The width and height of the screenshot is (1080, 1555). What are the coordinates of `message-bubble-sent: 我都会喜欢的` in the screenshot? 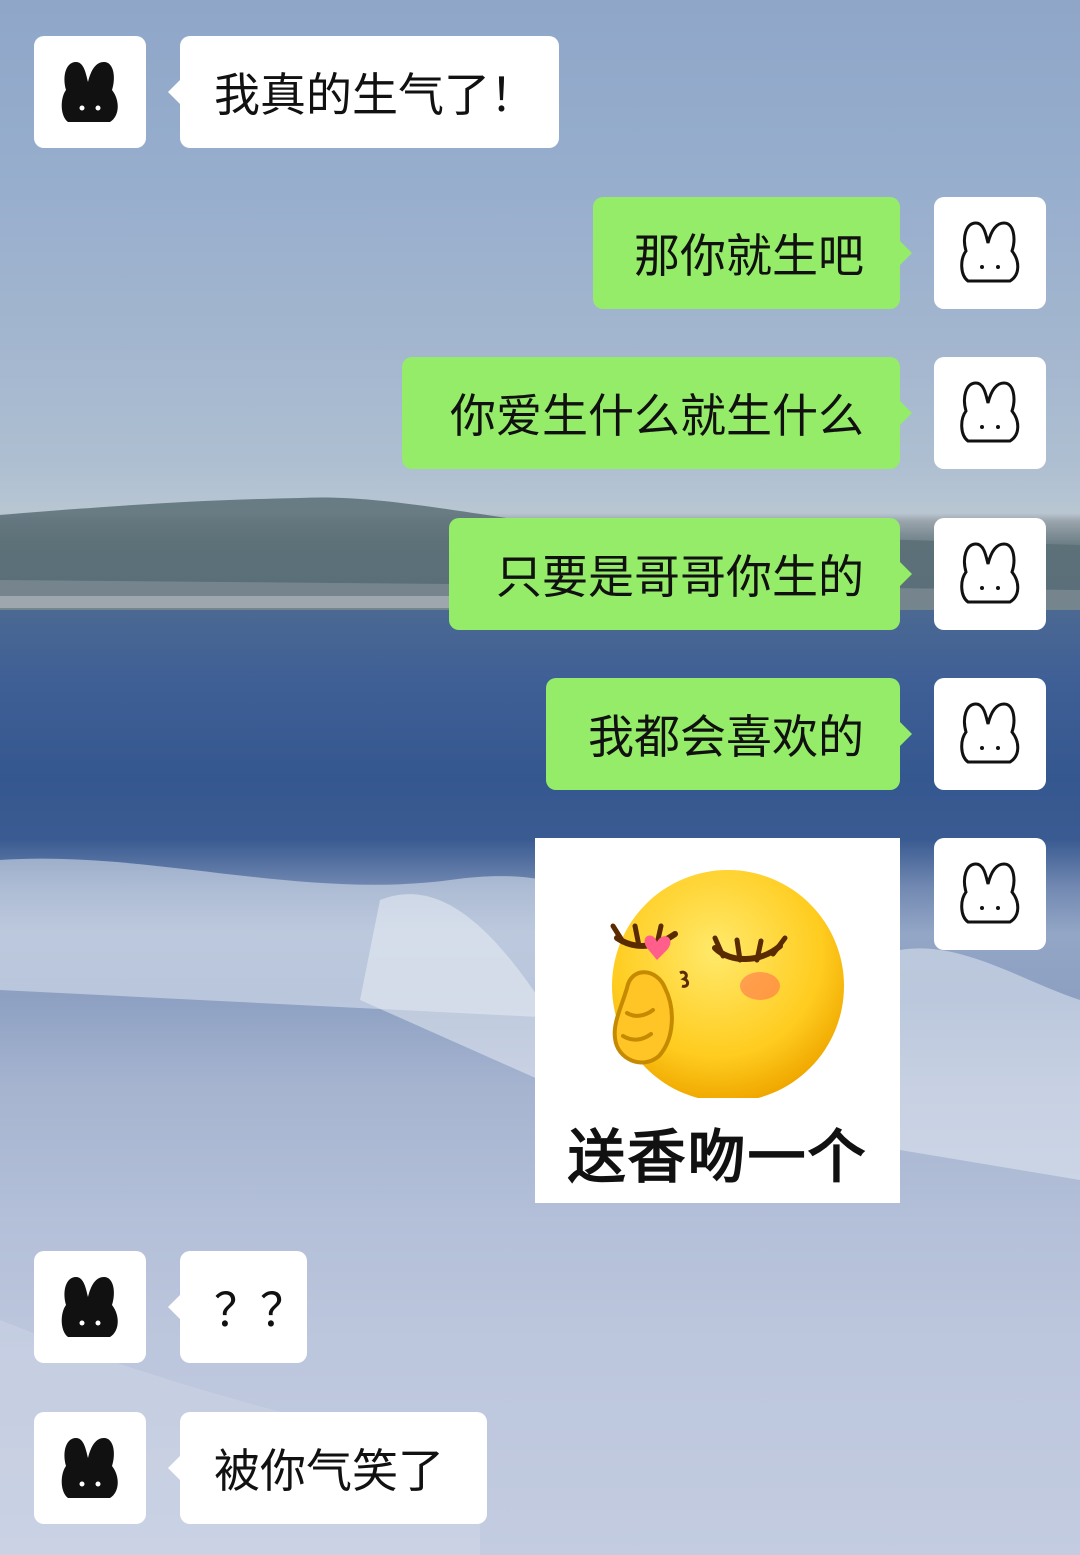 It's located at (729, 734).